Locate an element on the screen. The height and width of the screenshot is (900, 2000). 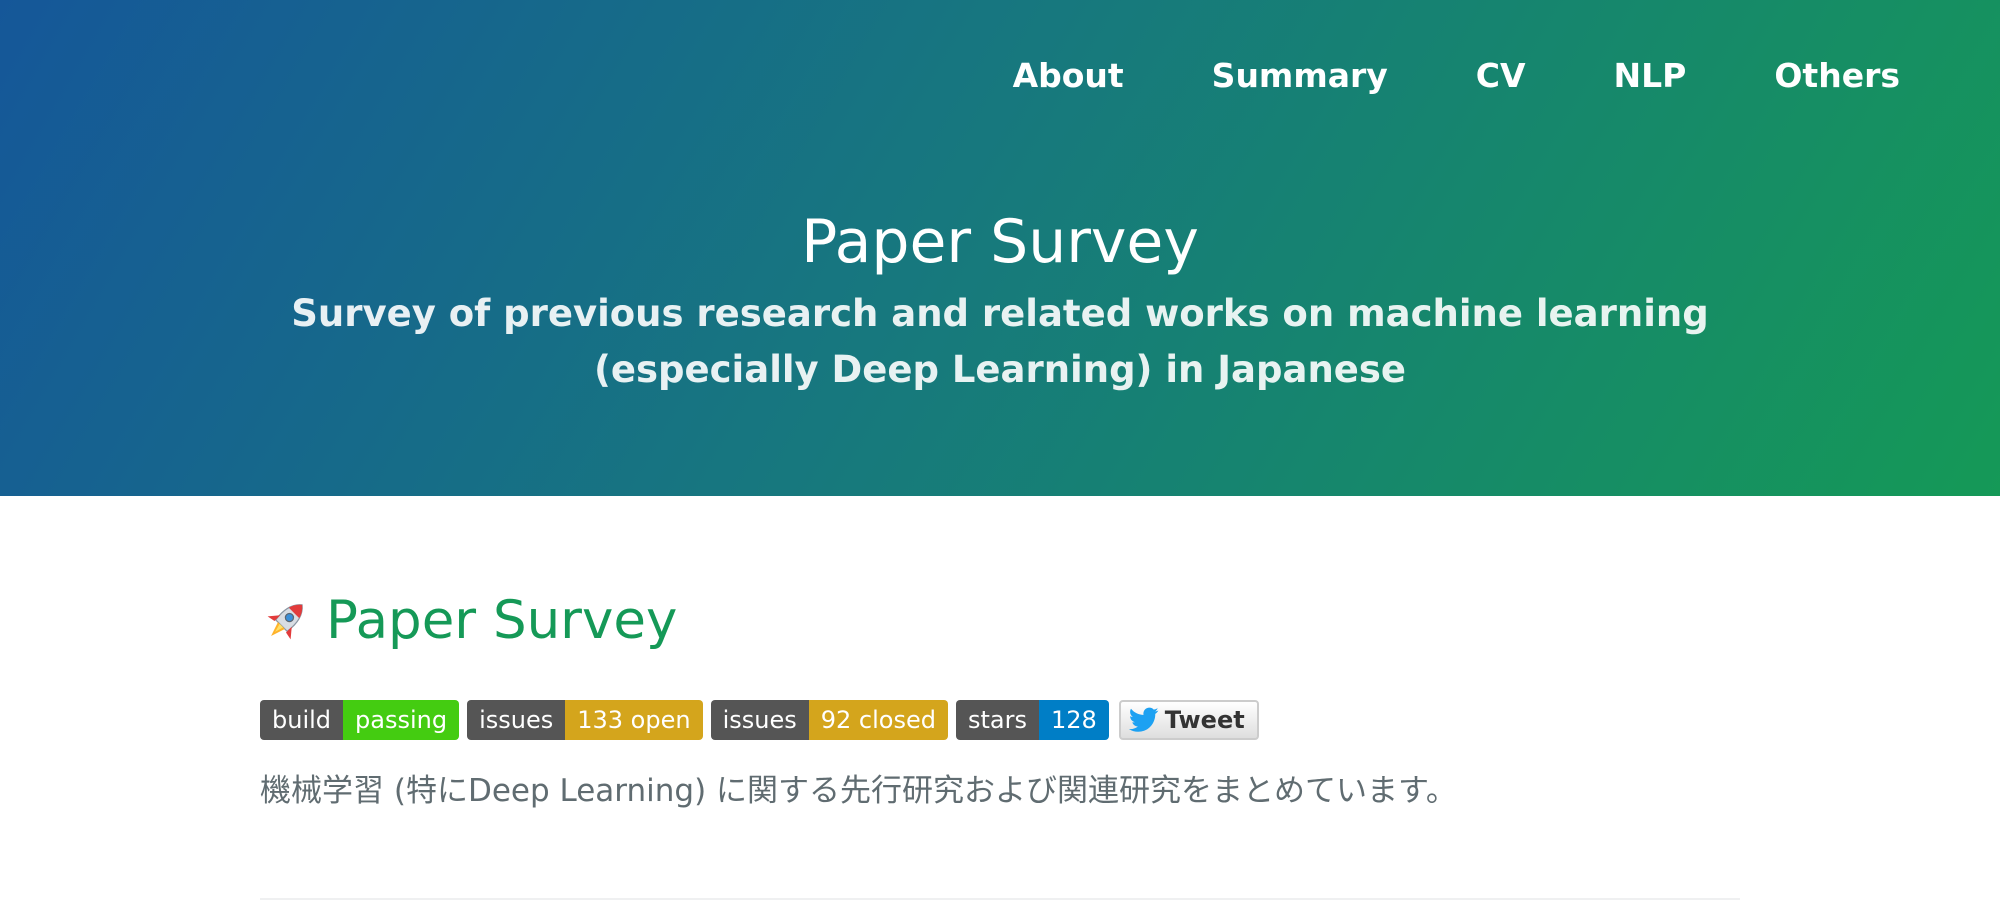
nav-link-summary: Summary is located at coordinates (1300, 76).